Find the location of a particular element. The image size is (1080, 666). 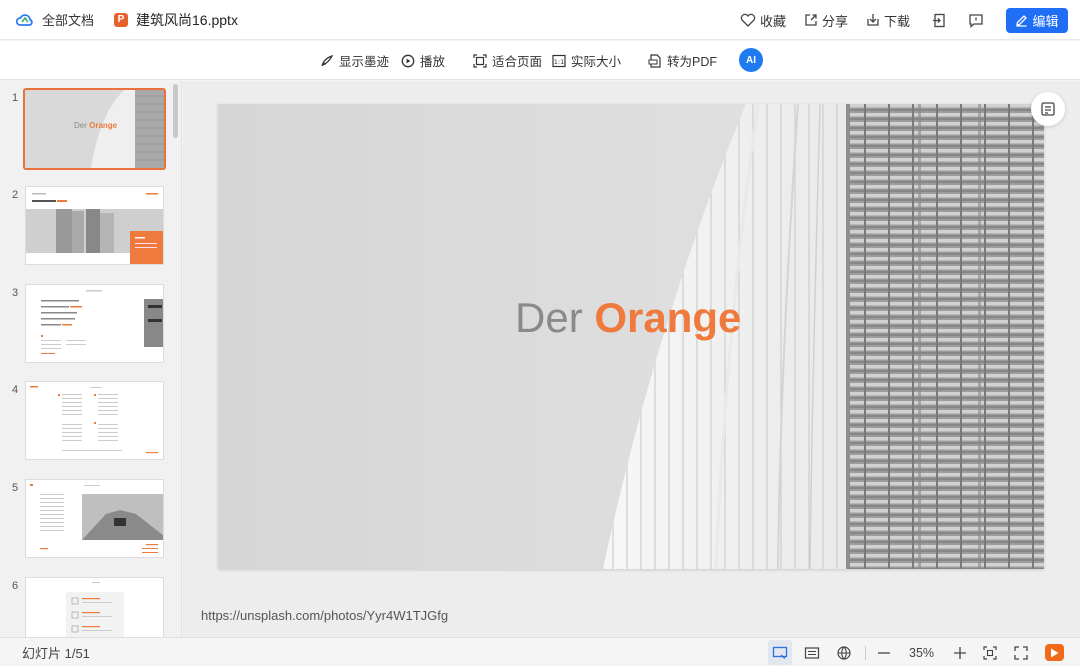

thumbnail-number: 6 is located at coordinates (15, 586).